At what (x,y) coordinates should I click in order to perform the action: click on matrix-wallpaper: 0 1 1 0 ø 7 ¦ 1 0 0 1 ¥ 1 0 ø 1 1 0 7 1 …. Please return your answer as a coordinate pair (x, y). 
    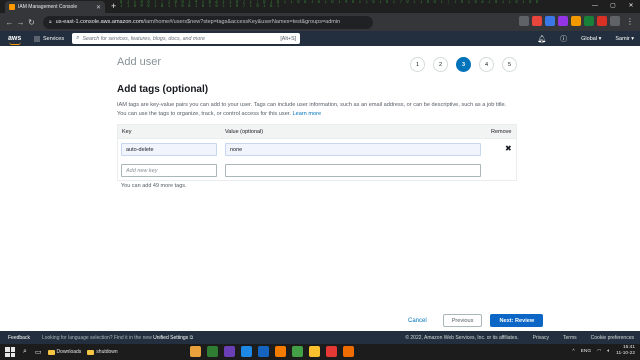
    Looking at the image, I should click on (330, 4).